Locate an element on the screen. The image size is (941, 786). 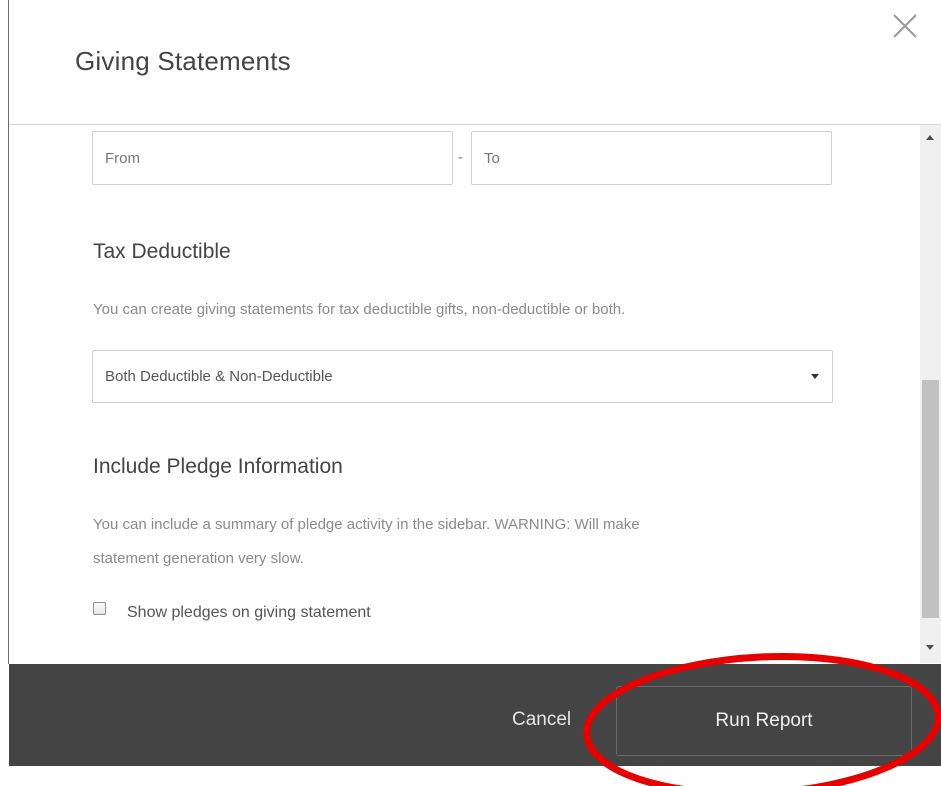
to-date-input is located at coordinates (651, 158).